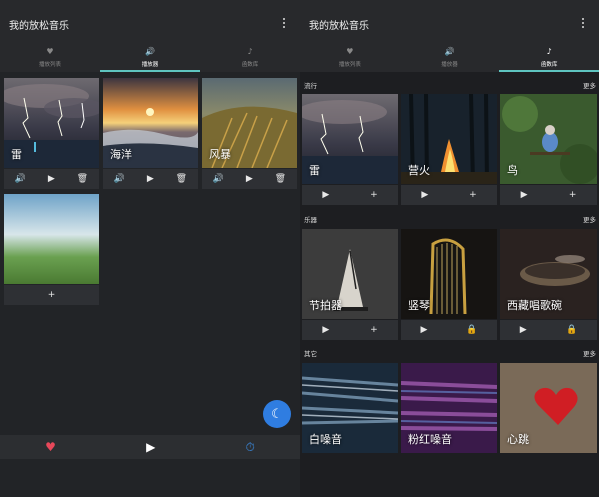  What do you see at coordinates (150, 123) in the screenshot?
I see `sound-tile-ocean: 海洋` at bounding box center [150, 123].